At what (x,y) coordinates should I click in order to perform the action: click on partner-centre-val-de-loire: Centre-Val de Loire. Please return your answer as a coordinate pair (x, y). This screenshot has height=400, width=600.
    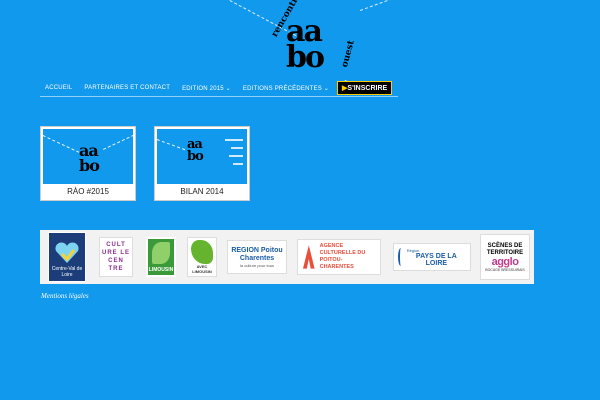
    Looking at the image, I should click on (67, 257).